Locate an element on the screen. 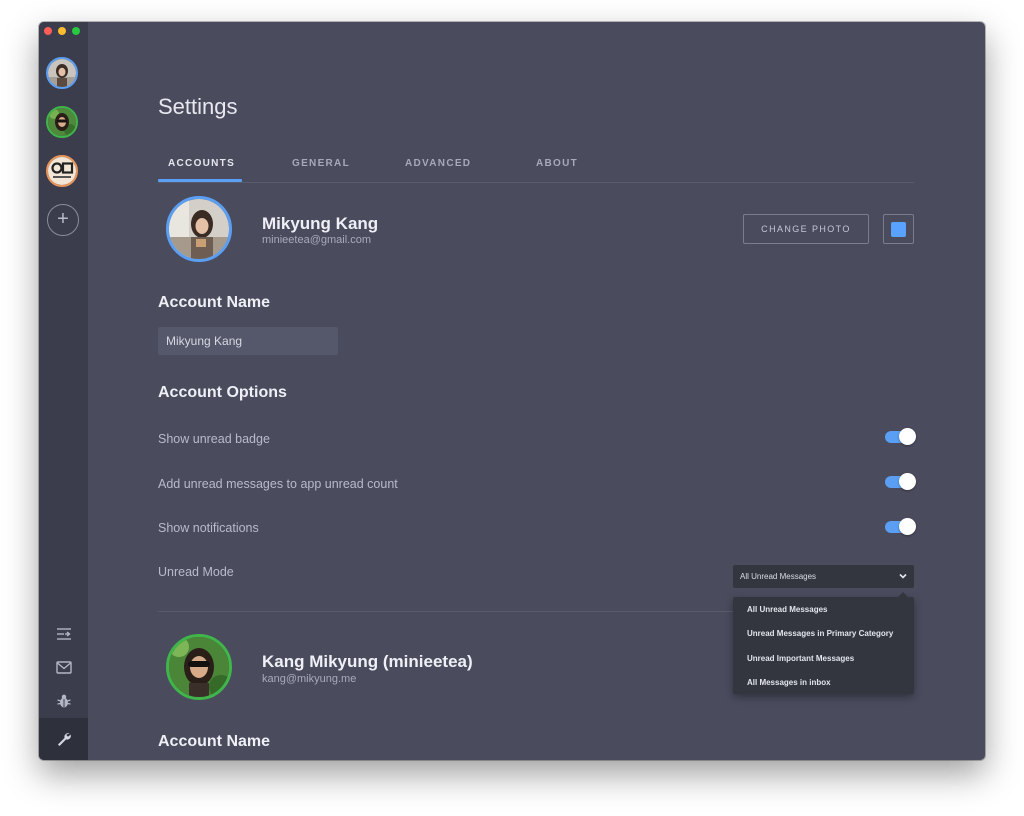 The height and width of the screenshot is (816, 1024). mail-icon is located at coordinates (63, 667).